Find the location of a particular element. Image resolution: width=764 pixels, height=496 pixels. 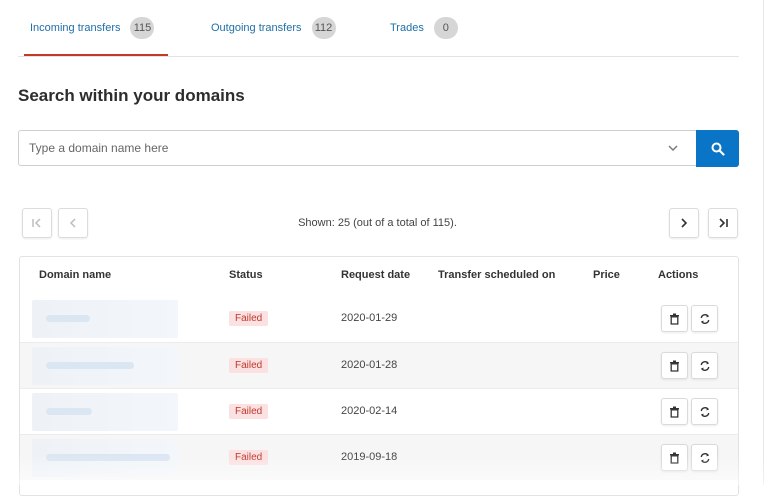

tab-count-badge: 0 is located at coordinates (445, 27).